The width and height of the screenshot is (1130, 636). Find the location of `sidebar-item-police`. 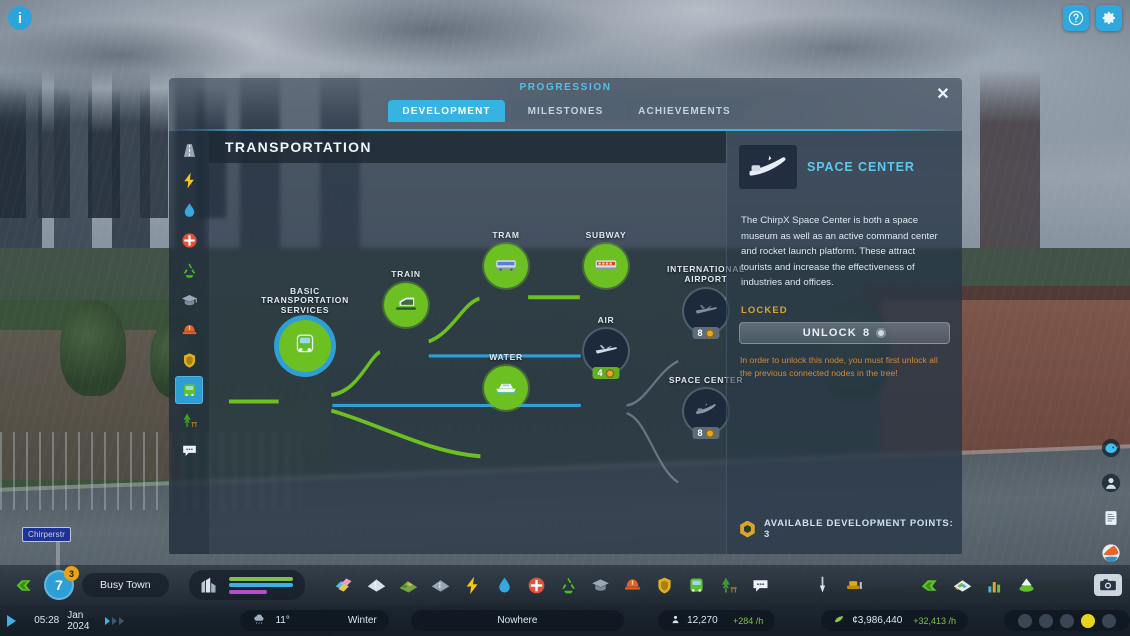

sidebar-item-police is located at coordinates (189, 360).